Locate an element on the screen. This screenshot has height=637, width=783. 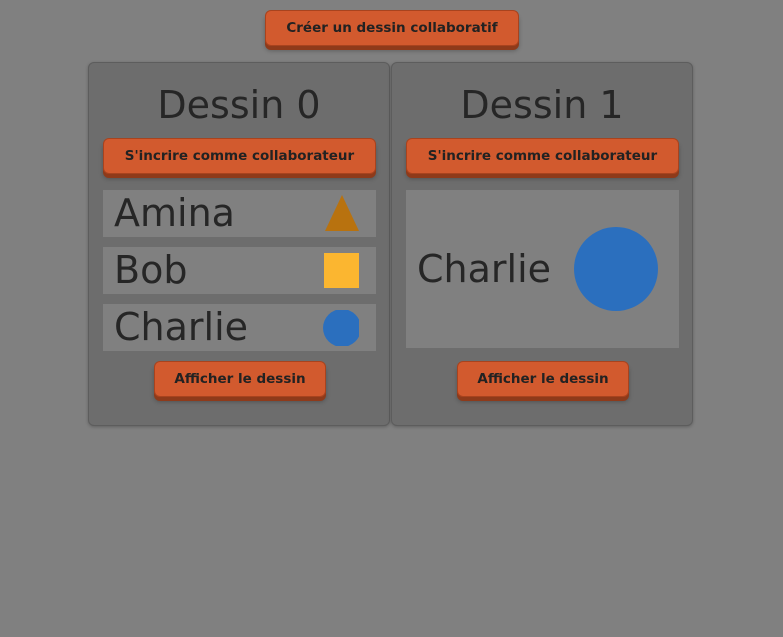
square-icon is located at coordinates (341, 270).